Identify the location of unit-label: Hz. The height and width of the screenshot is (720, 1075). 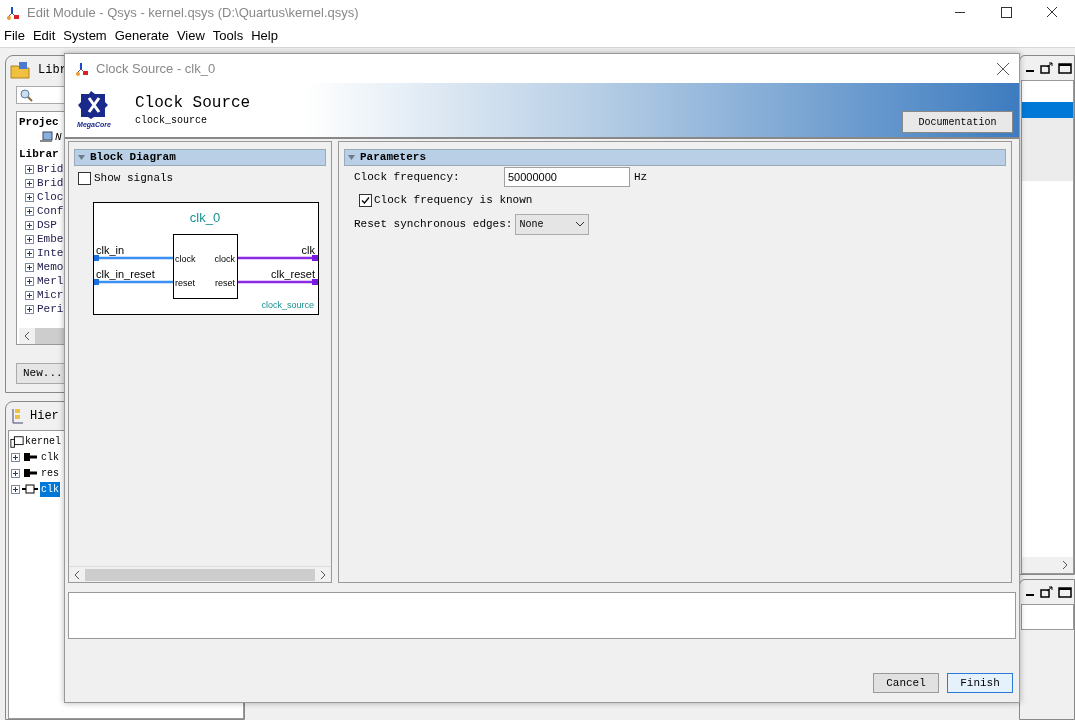
(641, 177).